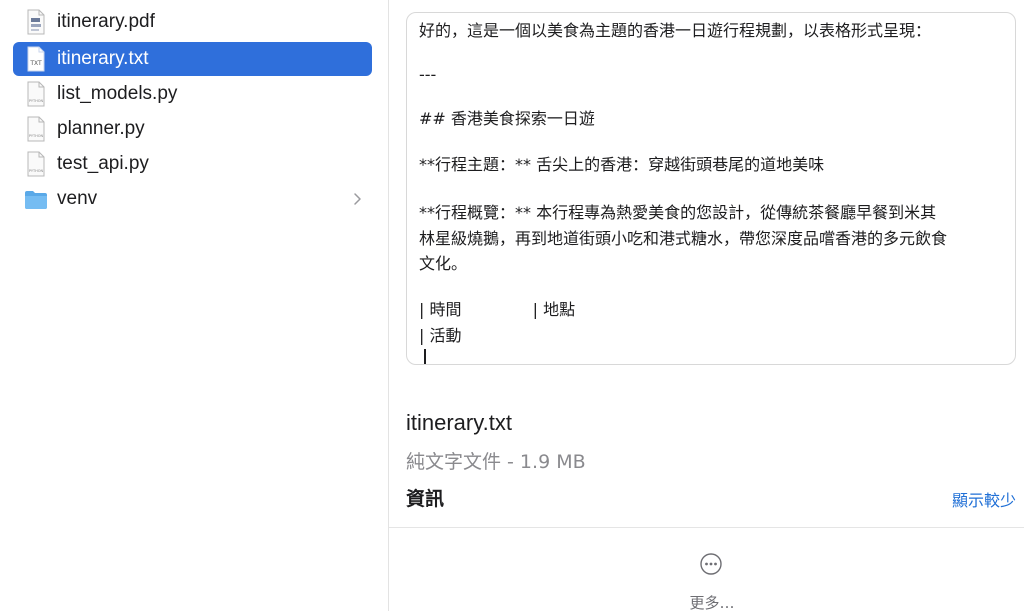 This screenshot has height=613, width=1024. Describe the element at coordinates (103, 163) in the screenshot. I see `file-name: test_api.py` at that location.